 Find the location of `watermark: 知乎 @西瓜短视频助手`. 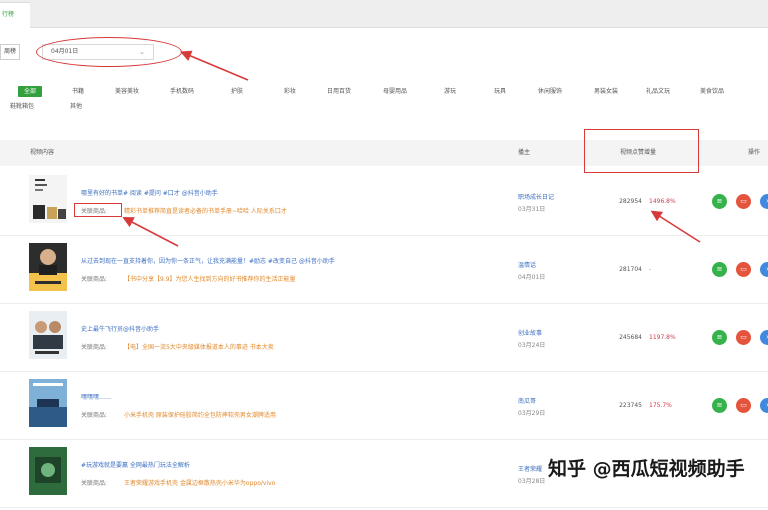

watermark: 知乎 @西瓜短视频助手 is located at coordinates (646, 469).